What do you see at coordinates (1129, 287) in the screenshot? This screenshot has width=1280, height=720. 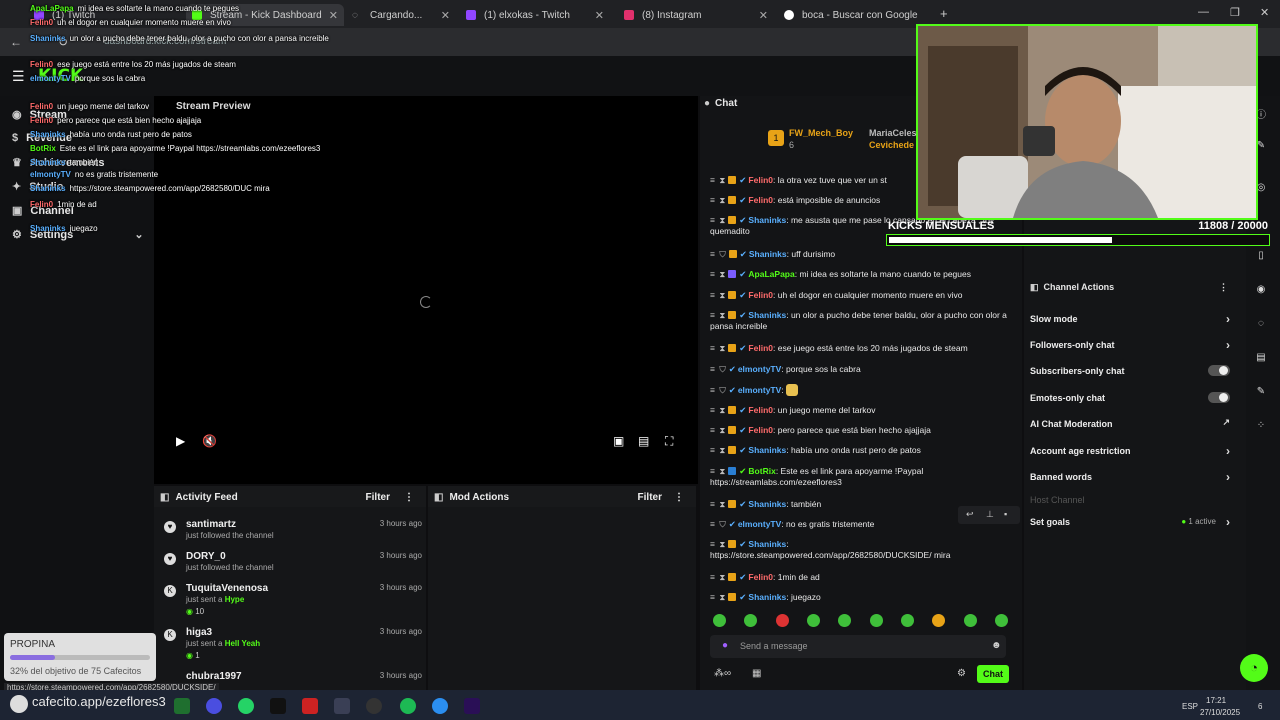 I see `channel-actions-header: ◧ Channel Actions ⋮` at bounding box center [1129, 287].